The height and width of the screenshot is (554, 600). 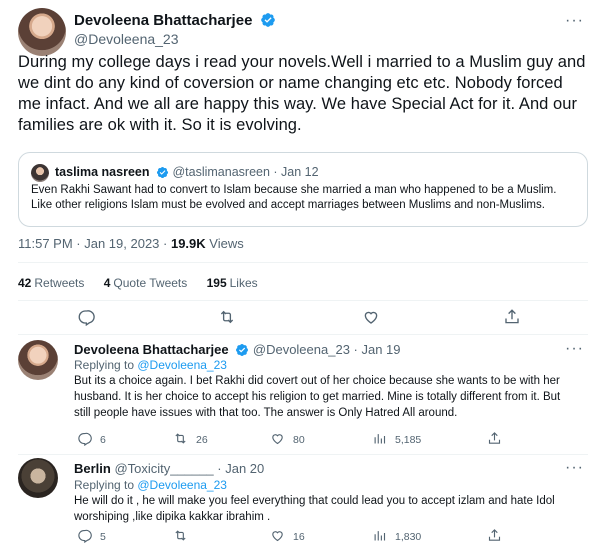 I want to click on author-handle: @Devoleena_23, so click(x=126, y=39).